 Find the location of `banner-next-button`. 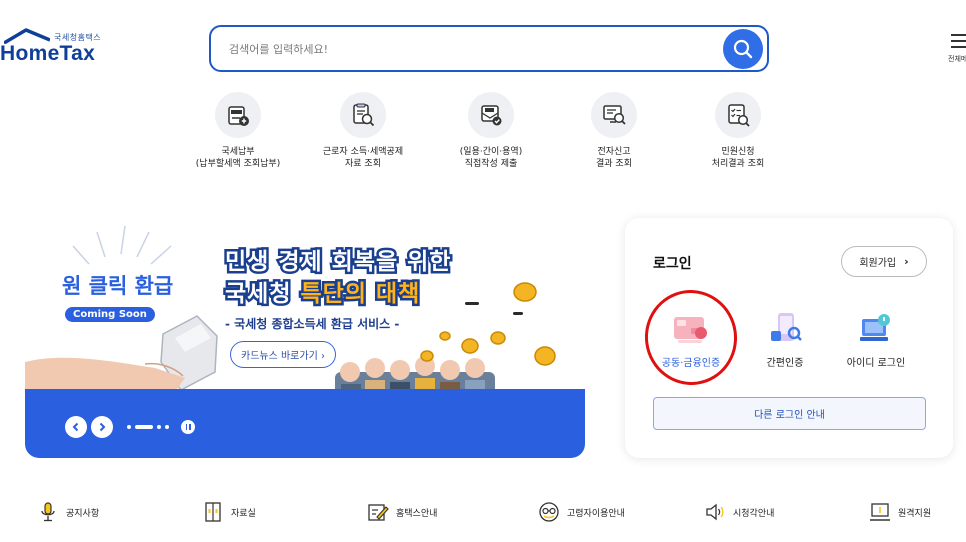

banner-next-button is located at coordinates (102, 427).